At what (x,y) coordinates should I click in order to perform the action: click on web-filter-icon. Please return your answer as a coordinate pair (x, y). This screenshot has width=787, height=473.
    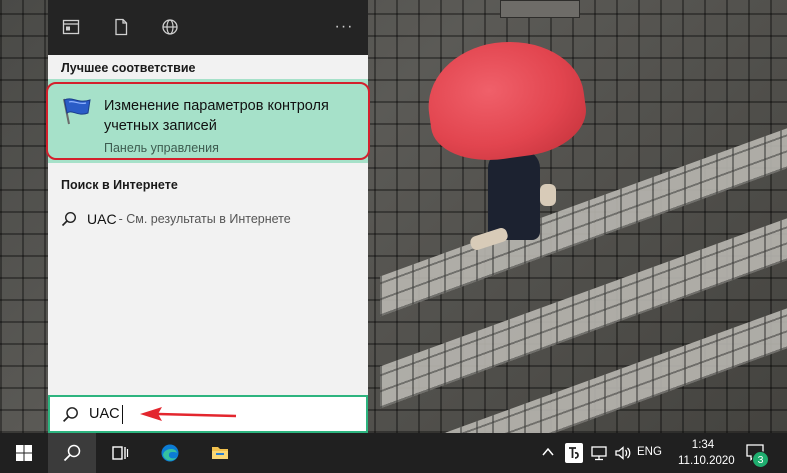
    Looking at the image, I should click on (170, 27).